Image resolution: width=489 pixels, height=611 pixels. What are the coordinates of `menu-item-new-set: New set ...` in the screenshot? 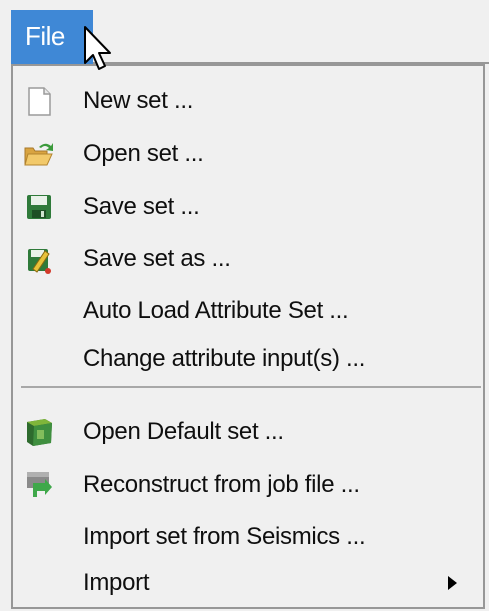 It's located at (248, 101).